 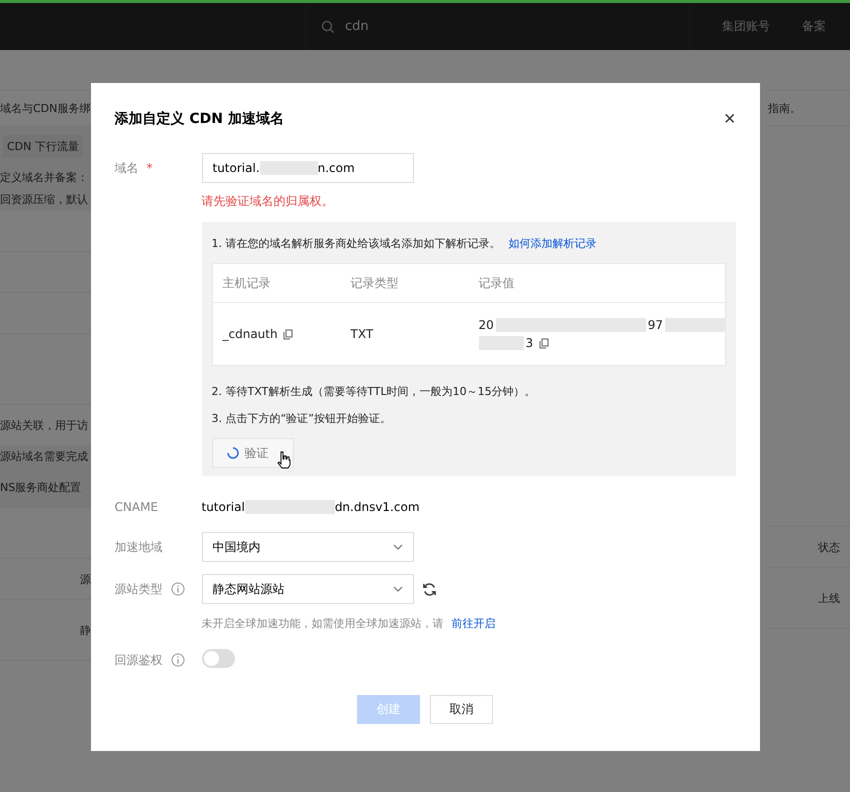 What do you see at coordinates (829, 547) in the screenshot?
I see `column-header: 状态` at bounding box center [829, 547].